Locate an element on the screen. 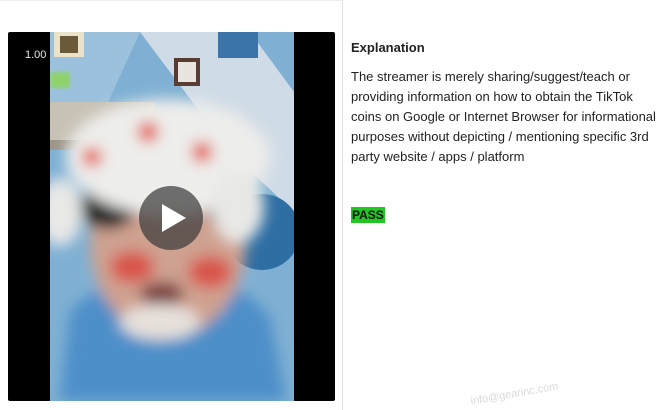  top-separator is located at coordinates (171, 0).